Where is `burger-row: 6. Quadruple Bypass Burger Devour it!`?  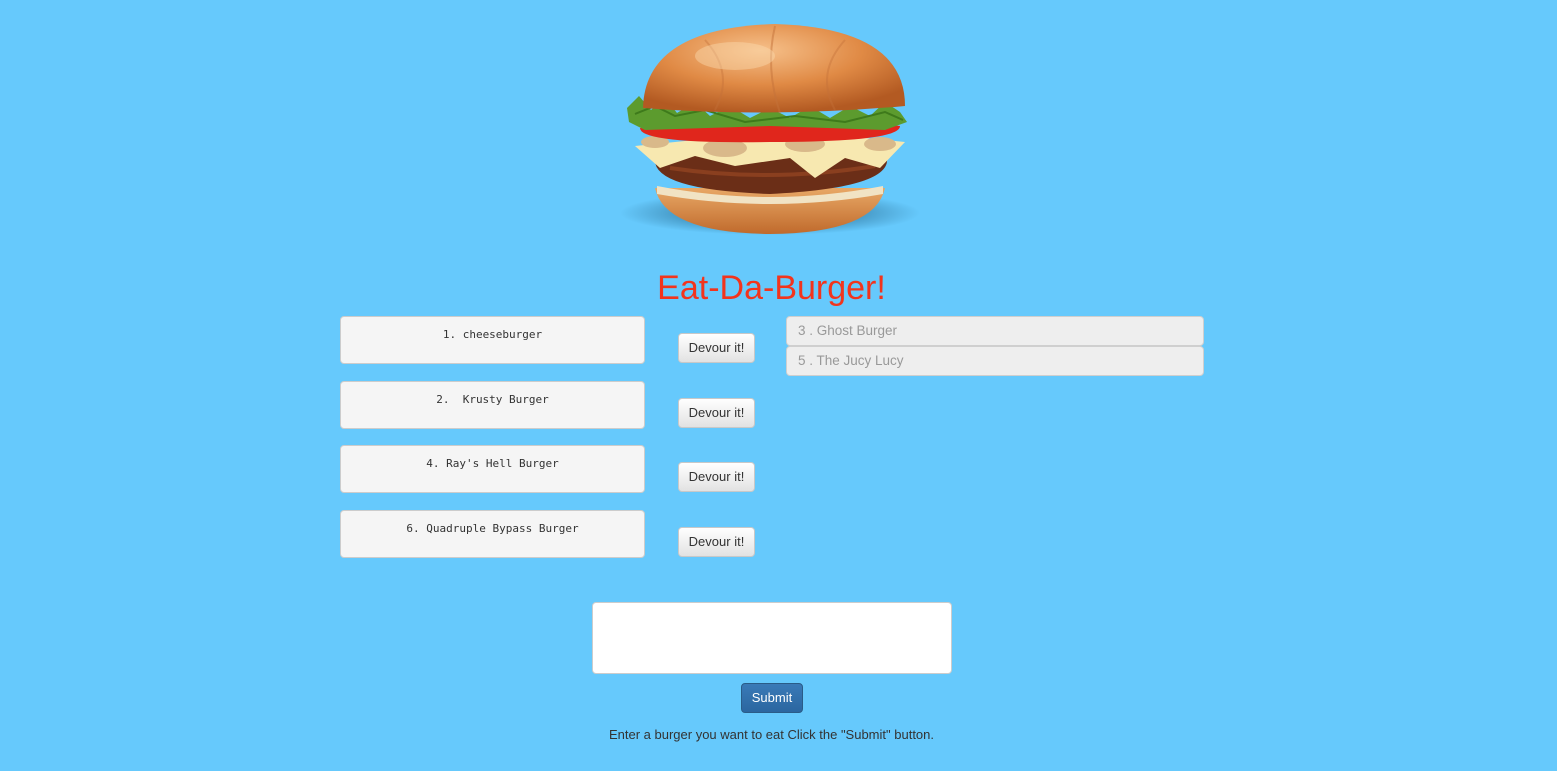
burger-row: 6. Quadruple Bypass Burger Devour it! is located at coordinates (550, 534).